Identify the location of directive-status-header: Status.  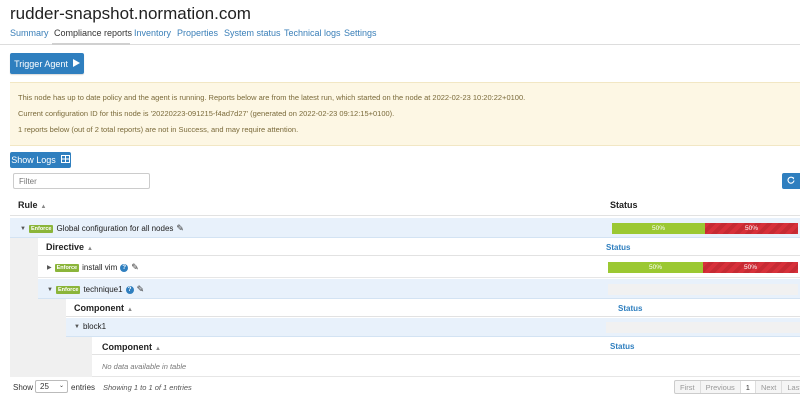
(618, 247).